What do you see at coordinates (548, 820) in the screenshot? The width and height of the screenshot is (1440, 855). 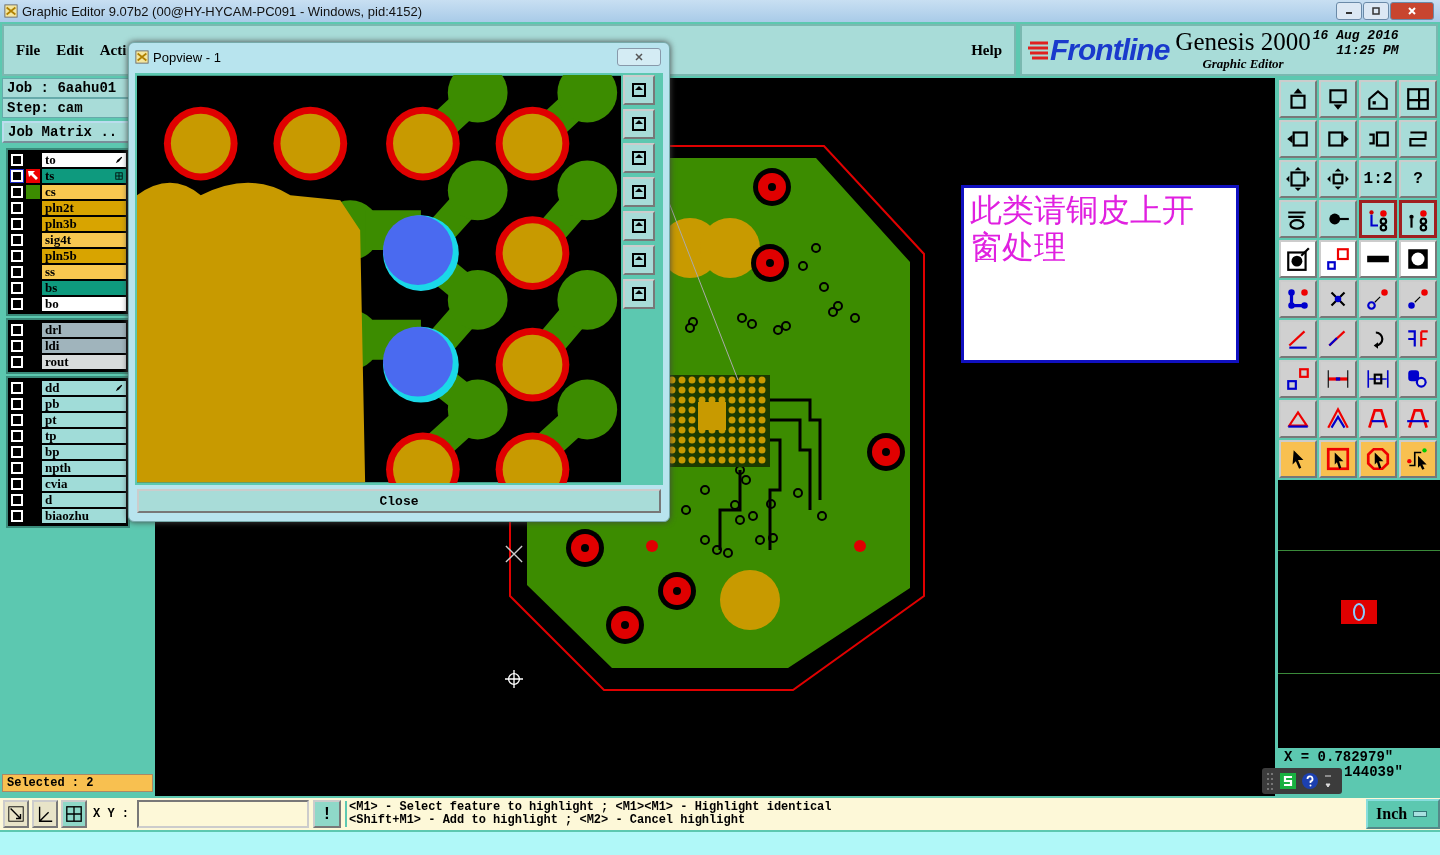 I see `hint-text: <Shift+M1> - Add to highlight ; <M2> - Cancel highlight` at bounding box center [548, 820].